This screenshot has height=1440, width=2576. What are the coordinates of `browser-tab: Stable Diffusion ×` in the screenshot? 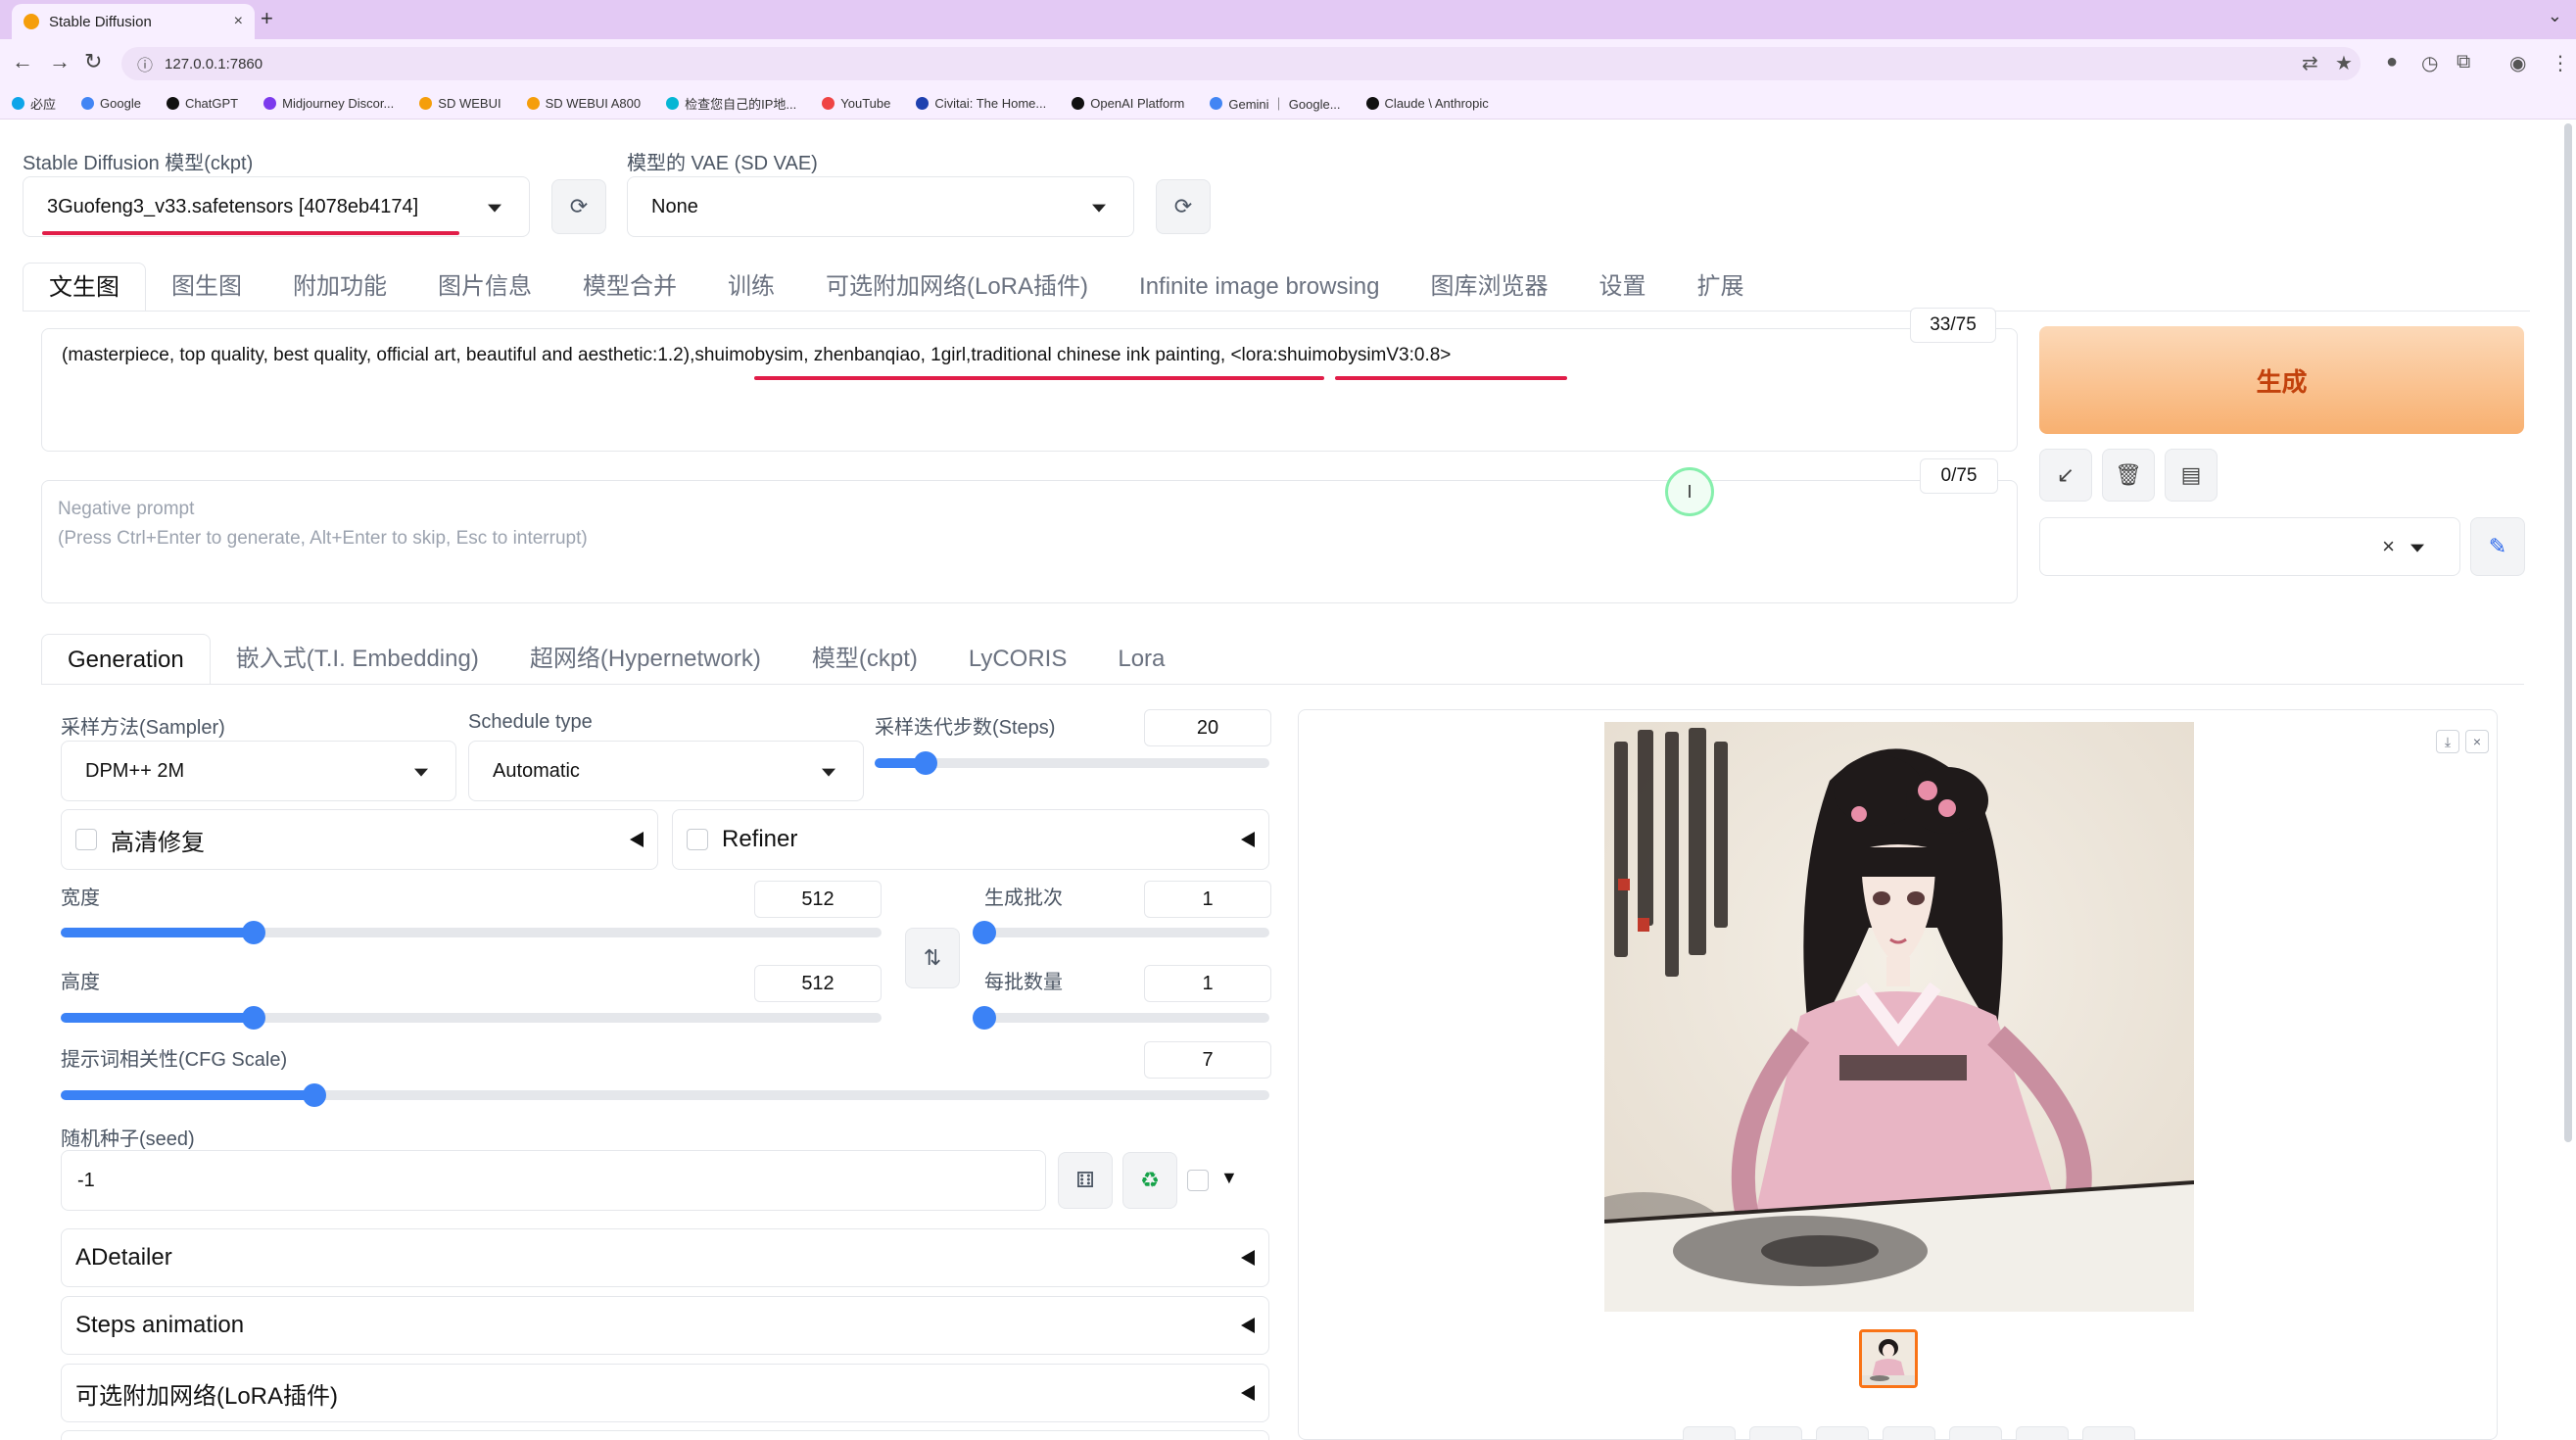 It's located at (133, 21).